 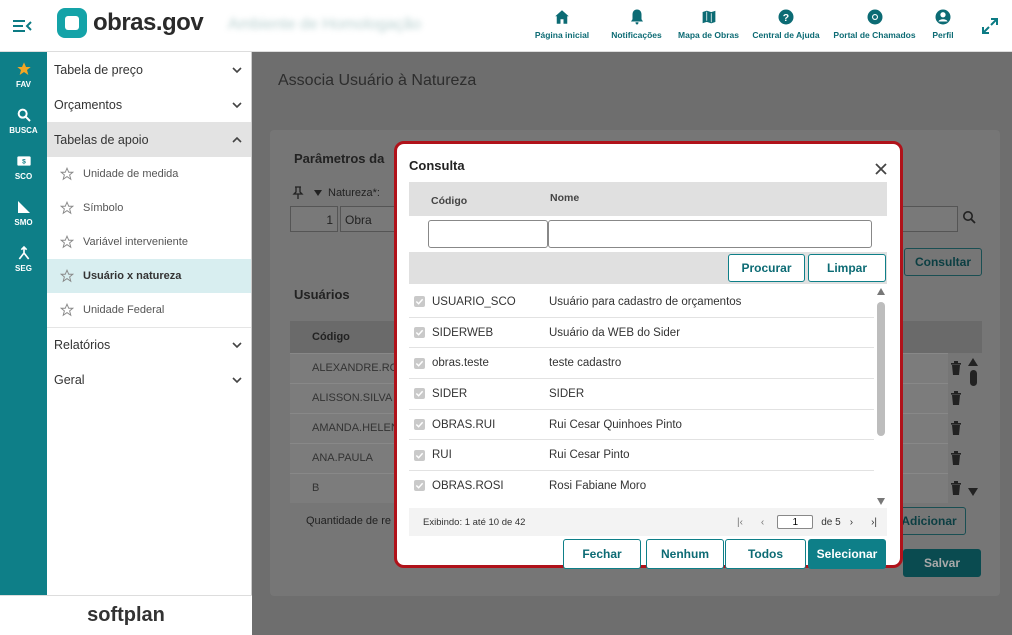 I want to click on sidebar-section-label: Relatórios, so click(x=82, y=345).